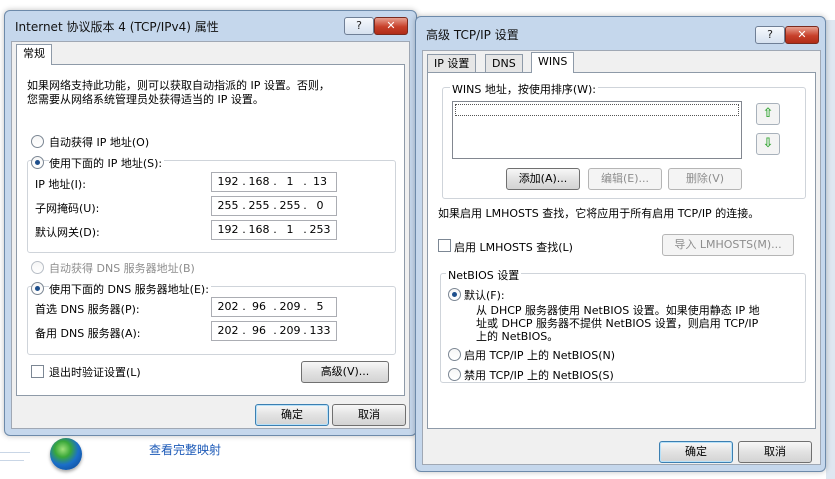  What do you see at coordinates (320, 306) in the screenshot?
I see `dns1-octet-4: 5` at bounding box center [320, 306].